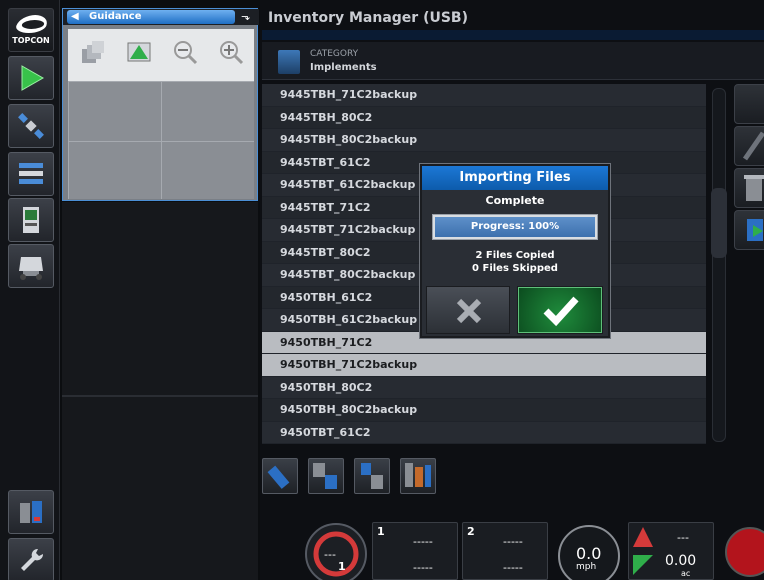 This screenshot has width=764, height=580. I want to click on left-rail: TOPCON, so click(30, 290).